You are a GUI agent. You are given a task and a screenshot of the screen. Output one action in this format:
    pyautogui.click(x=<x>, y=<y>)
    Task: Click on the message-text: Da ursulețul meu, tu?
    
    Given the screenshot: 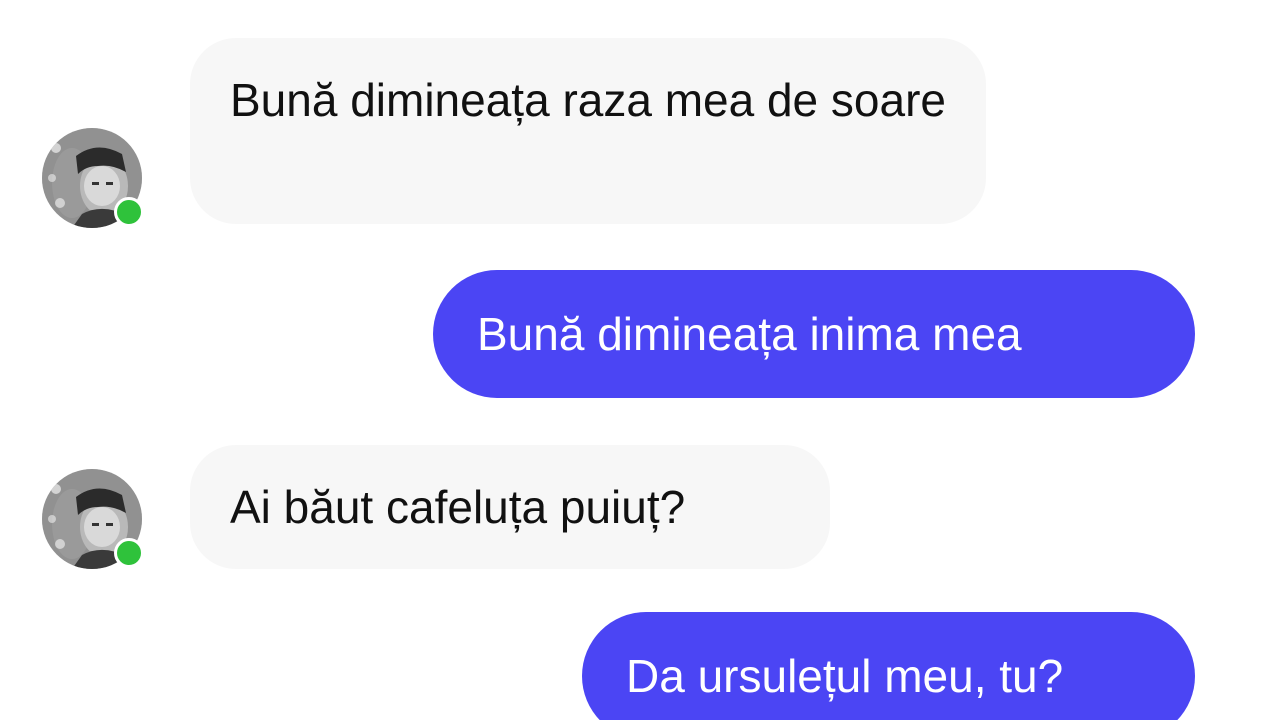 What is the action you would take?
    pyautogui.click(x=845, y=676)
    